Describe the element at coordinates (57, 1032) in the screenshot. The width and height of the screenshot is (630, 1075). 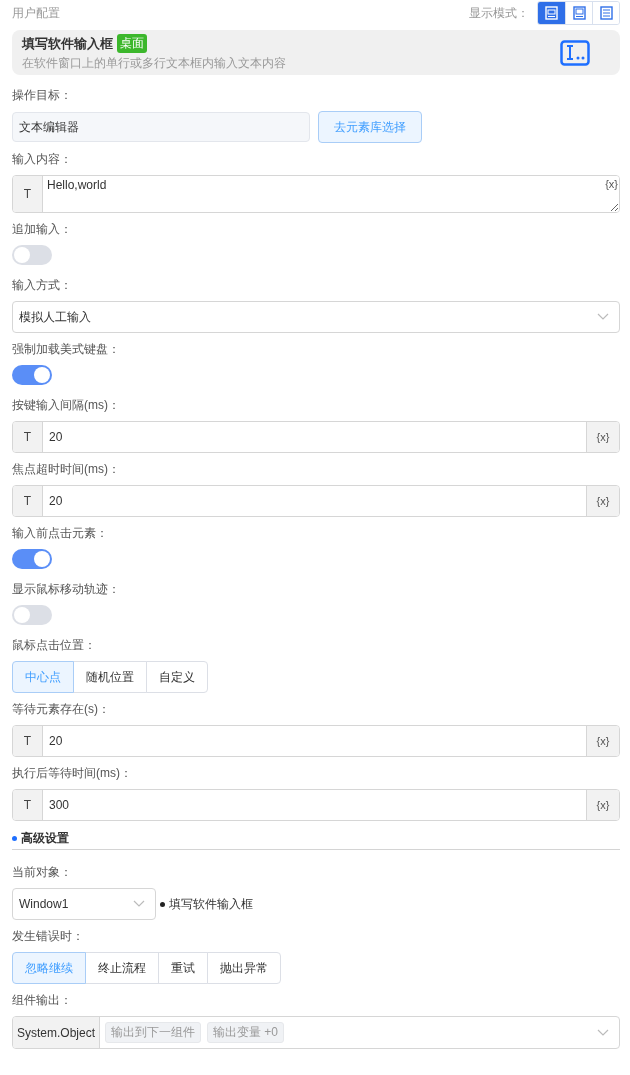
I see `type-label: System.Object` at that location.